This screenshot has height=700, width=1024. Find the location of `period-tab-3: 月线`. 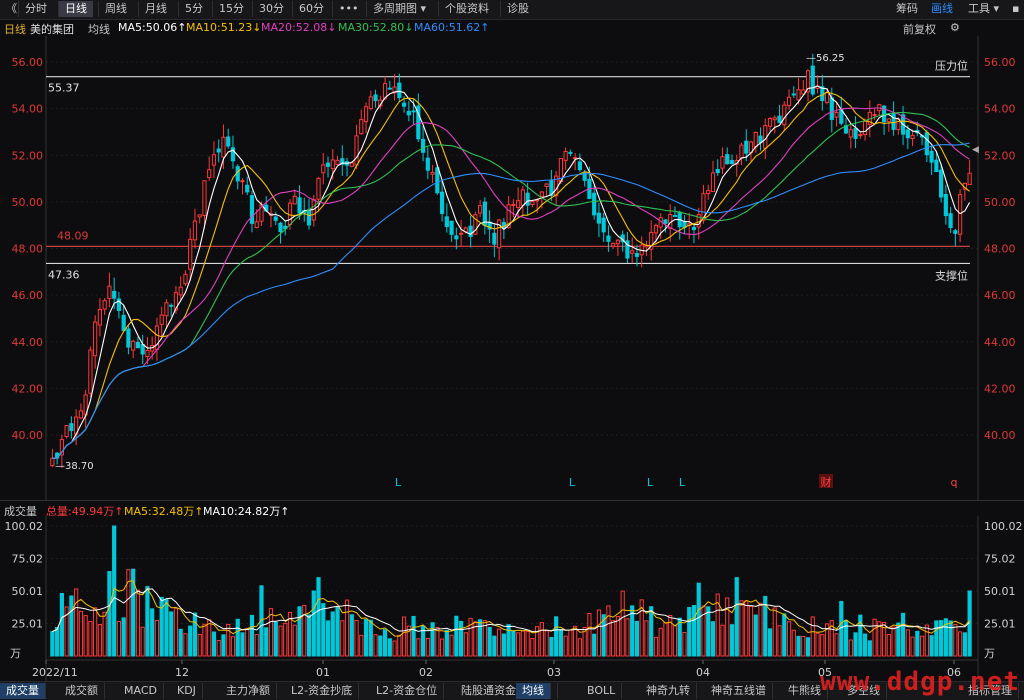

period-tab-3: 月线 is located at coordinates (155, 9).